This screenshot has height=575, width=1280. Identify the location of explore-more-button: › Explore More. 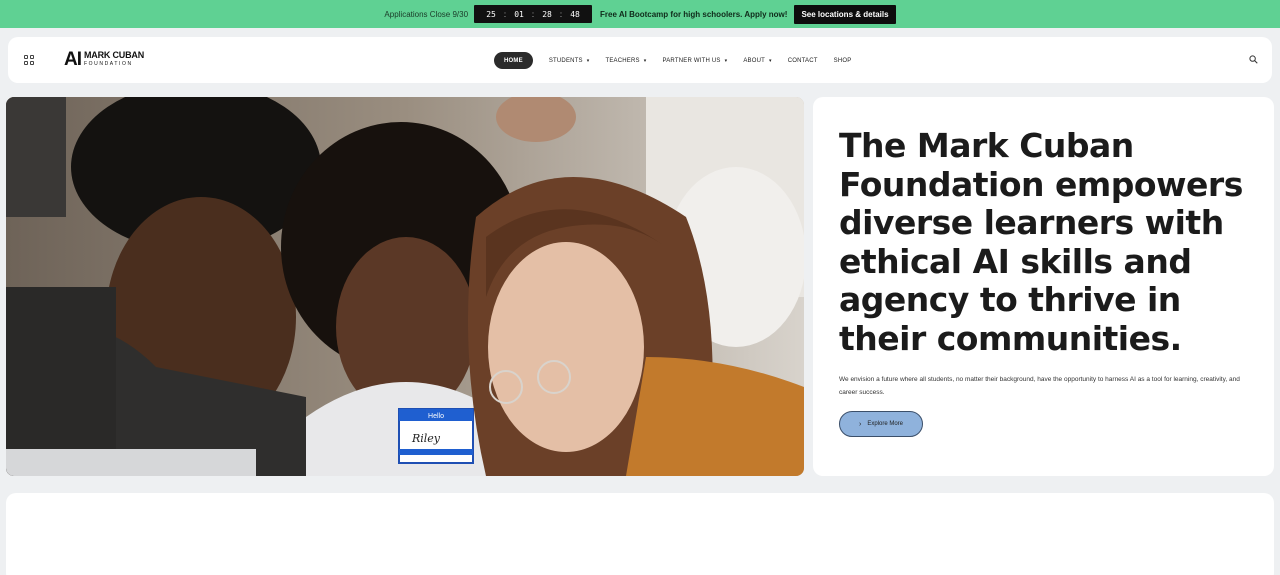
(881, 424).